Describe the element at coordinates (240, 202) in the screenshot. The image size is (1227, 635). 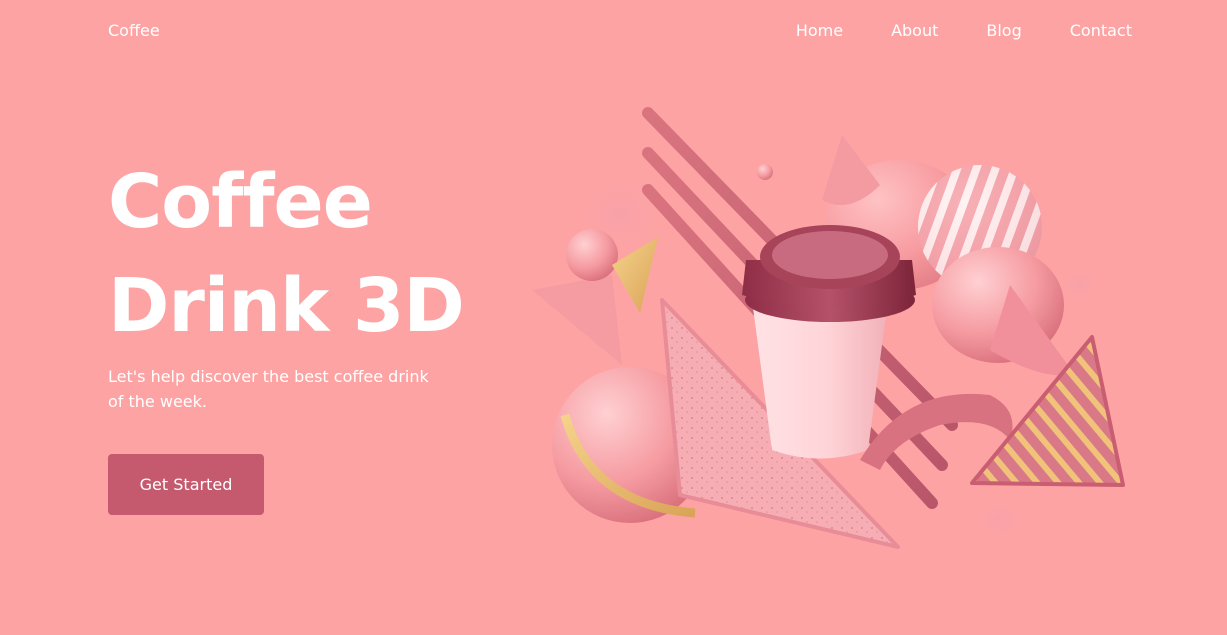
I see `hero-title-line-1: Coffee` at that location.